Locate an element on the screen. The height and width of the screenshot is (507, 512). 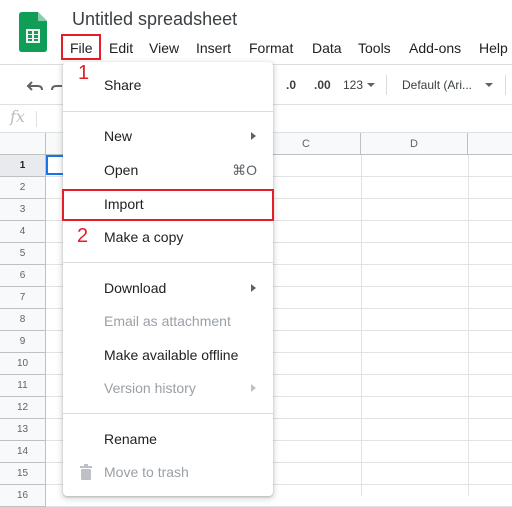
row-header: 16 is located at coordinates (23, 496).